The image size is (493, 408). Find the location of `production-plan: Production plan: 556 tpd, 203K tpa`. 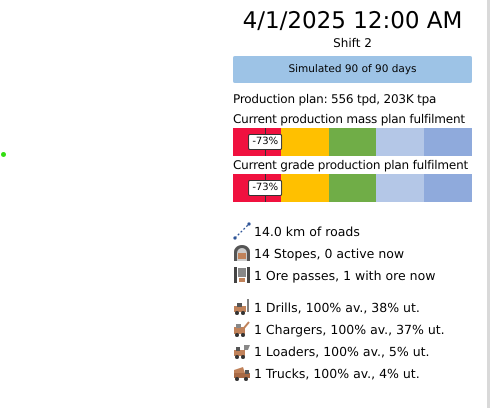

production-plan: Production plan: 556 tpd, 203K tpa is located at coordinates (335, 99).